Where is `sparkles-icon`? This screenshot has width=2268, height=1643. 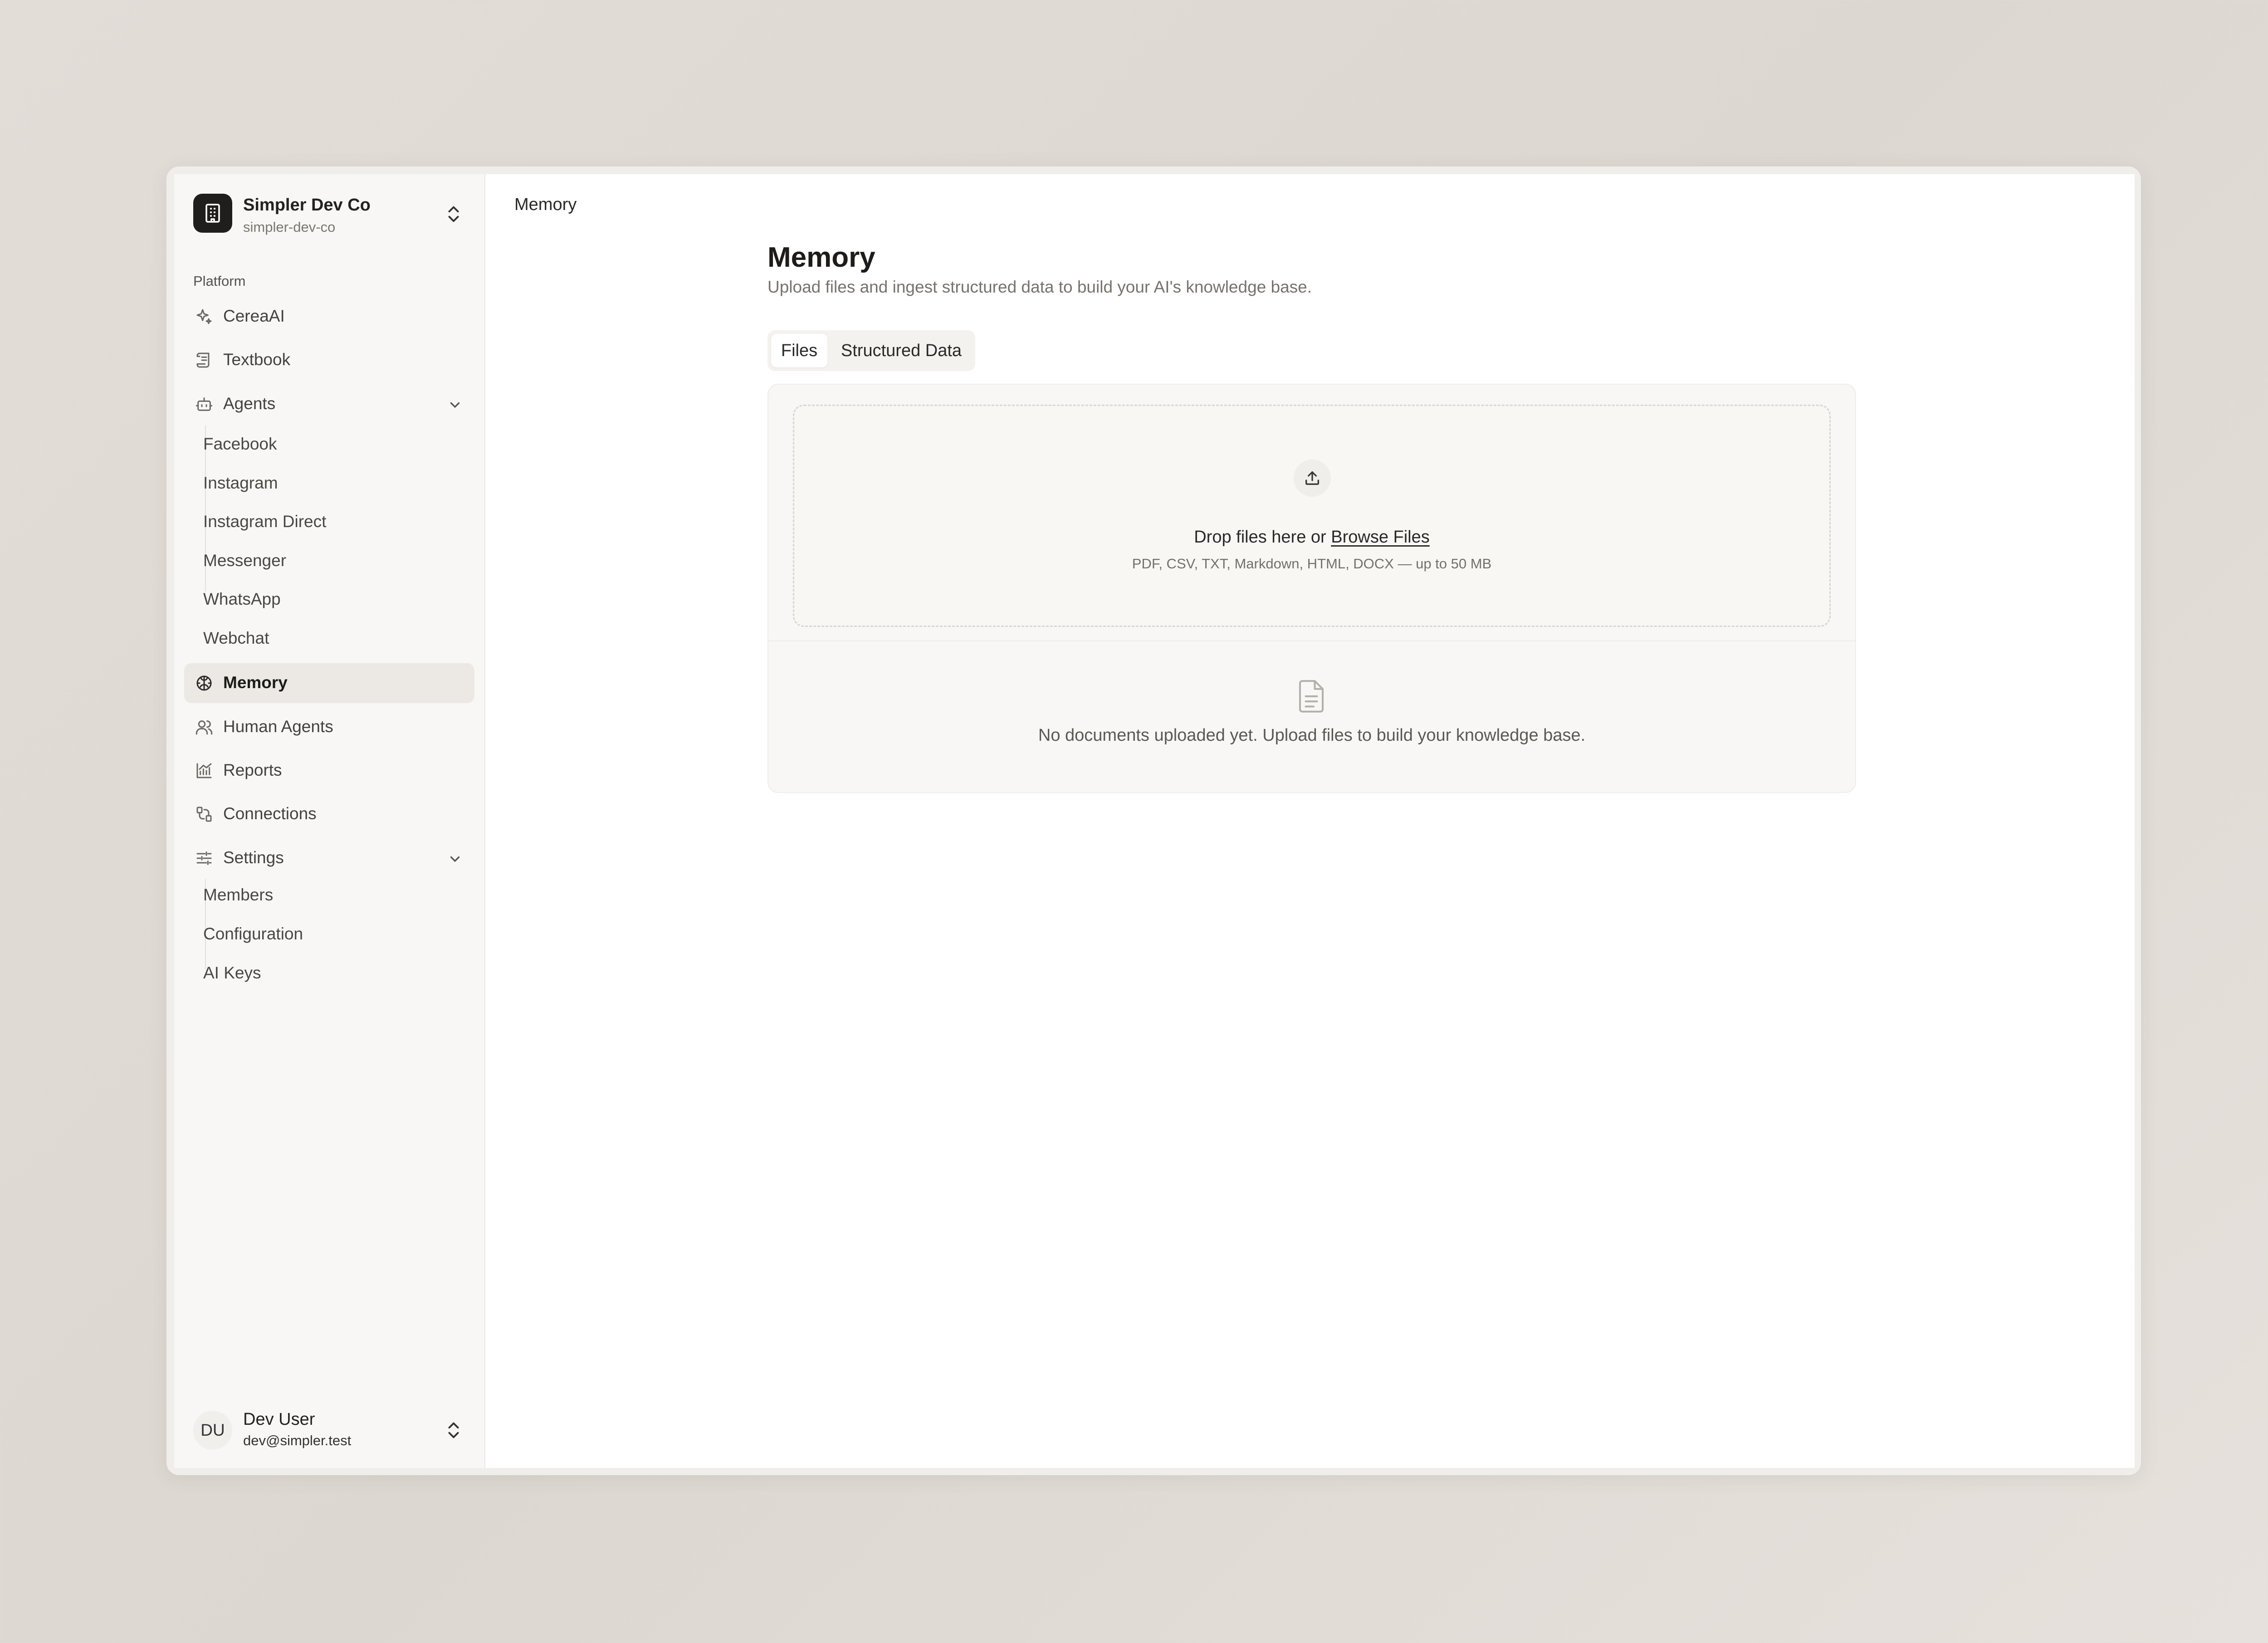 sparkles-icon is located at coordinates (204, 316).